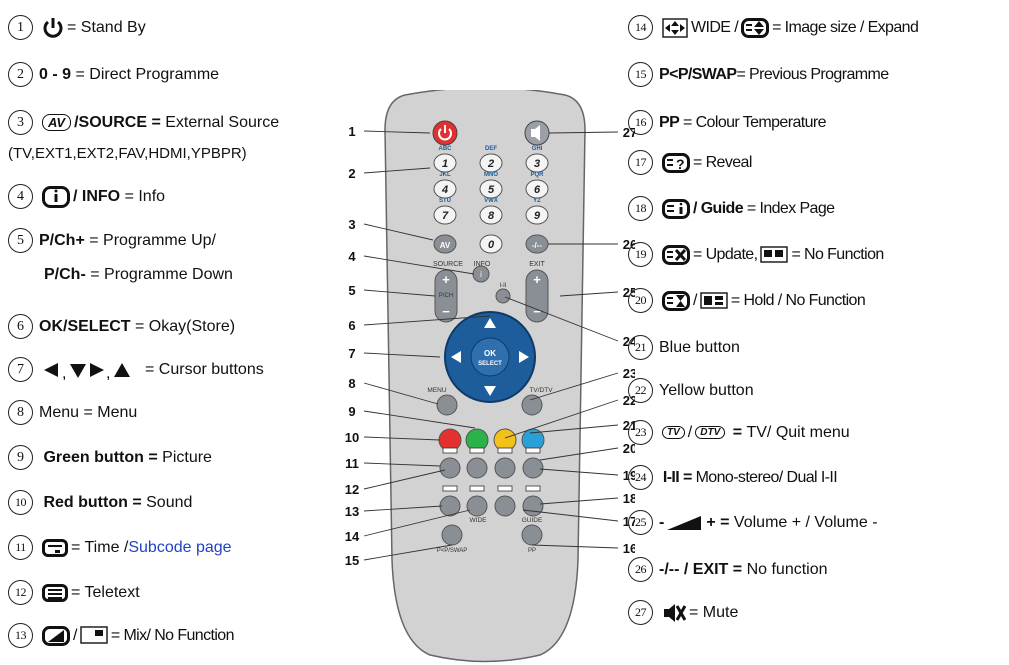 Image resolution: width=1009 pixels, height=665 pixels. Describe the element at coordinates (537, 279) in the screenshot. I see `vol-plus: +` at that location.